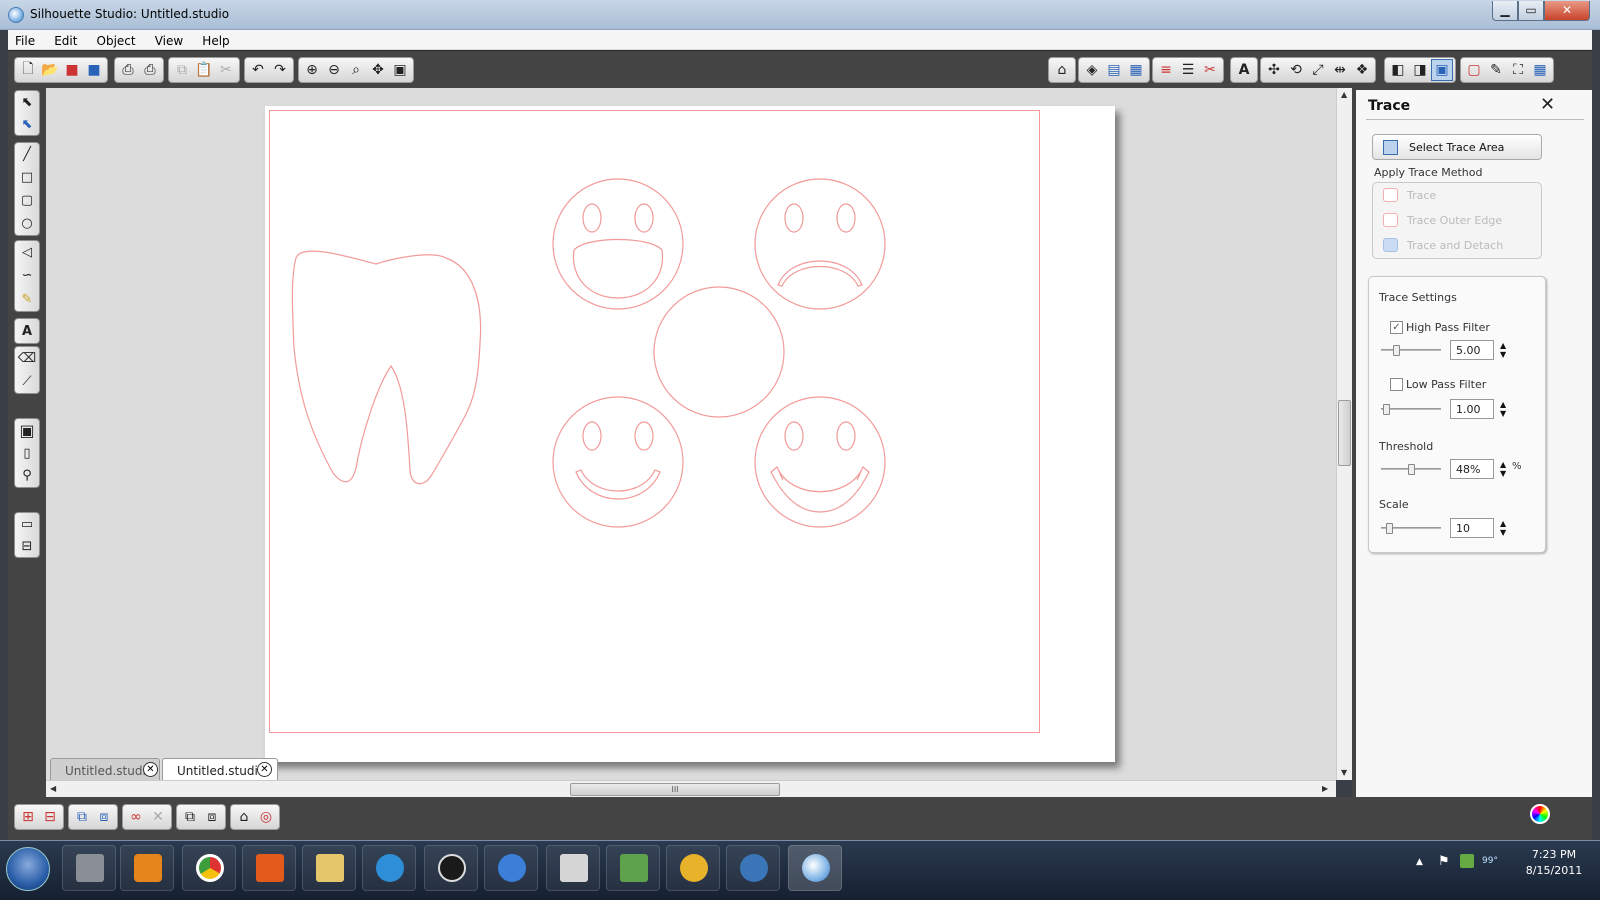 The height and width of the screenshot is (900, 1600). What do you see at coordinates (27, 223) in the screenshot?
I see `ellipse-tool-icon: ○` at bounding box center [27, 223].